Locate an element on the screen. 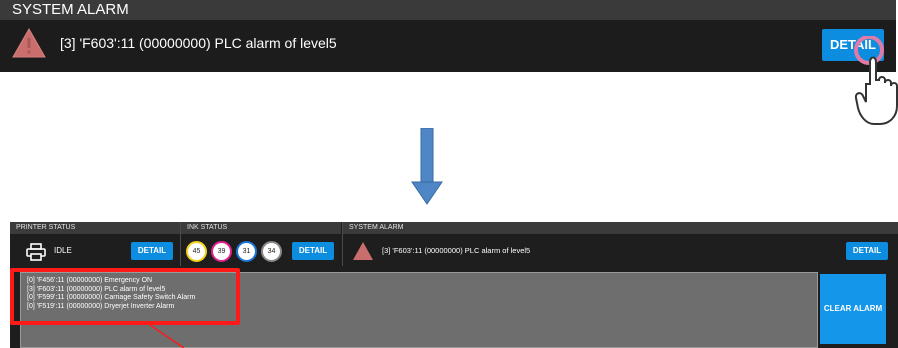 This screenshot has height=348, width=898. printer-detail-button: DETAIL is located at coordinates (152, 251).